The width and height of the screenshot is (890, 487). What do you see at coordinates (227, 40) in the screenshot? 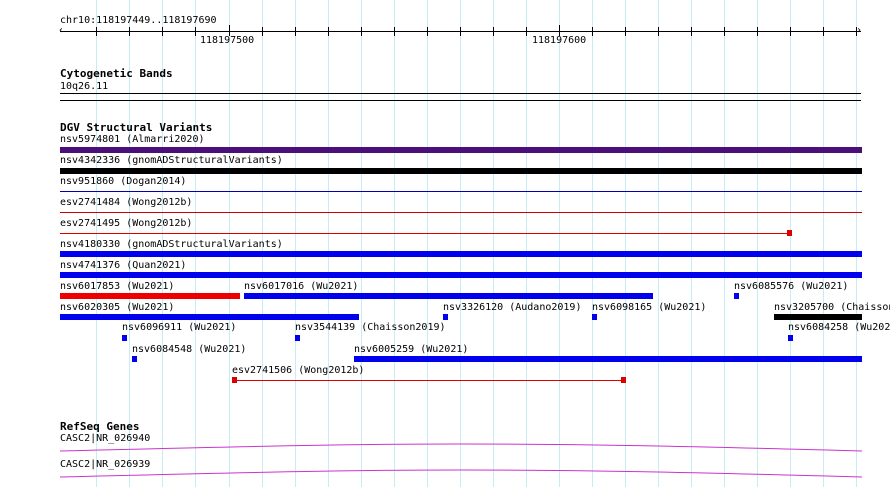
I see `ruler-tick-label: 118197500` at bounding box center [227, 40].